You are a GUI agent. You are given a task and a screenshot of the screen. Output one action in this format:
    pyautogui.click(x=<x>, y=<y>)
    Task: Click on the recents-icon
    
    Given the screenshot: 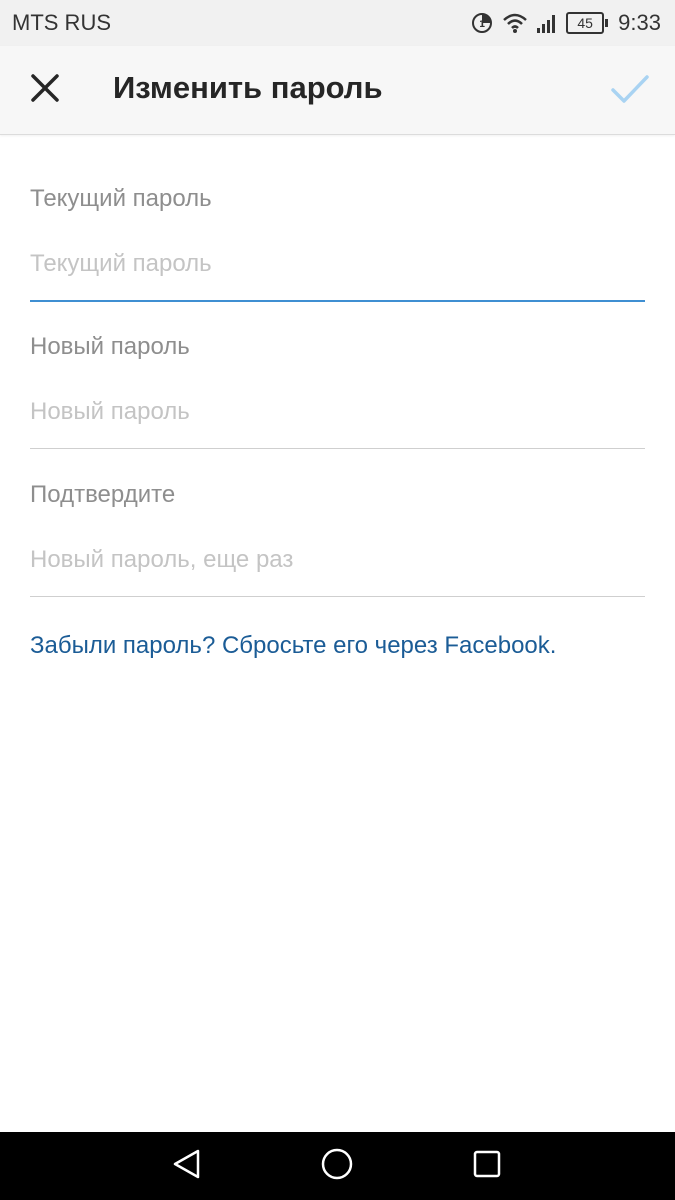 What is the action you would take?
    pyautogui.click(x=487, y=1166)
    